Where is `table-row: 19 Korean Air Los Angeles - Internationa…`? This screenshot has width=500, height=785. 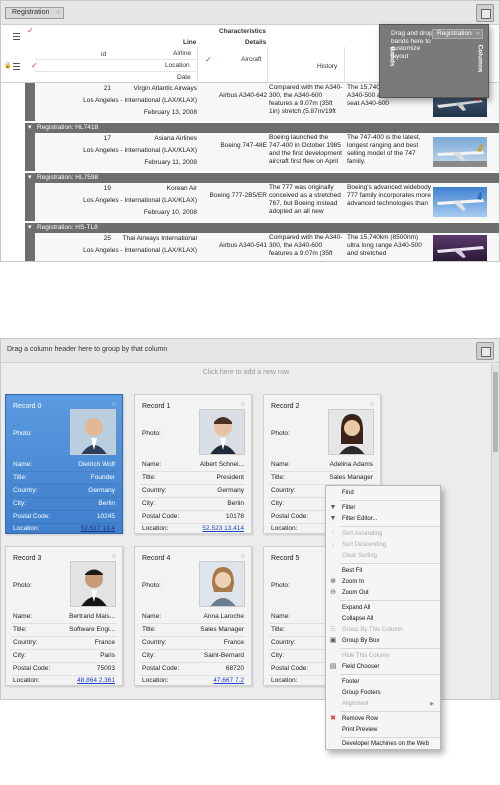 table-row: 19 Korean Air Los Angeles - Internationa… is located at coordinates (267, 202).